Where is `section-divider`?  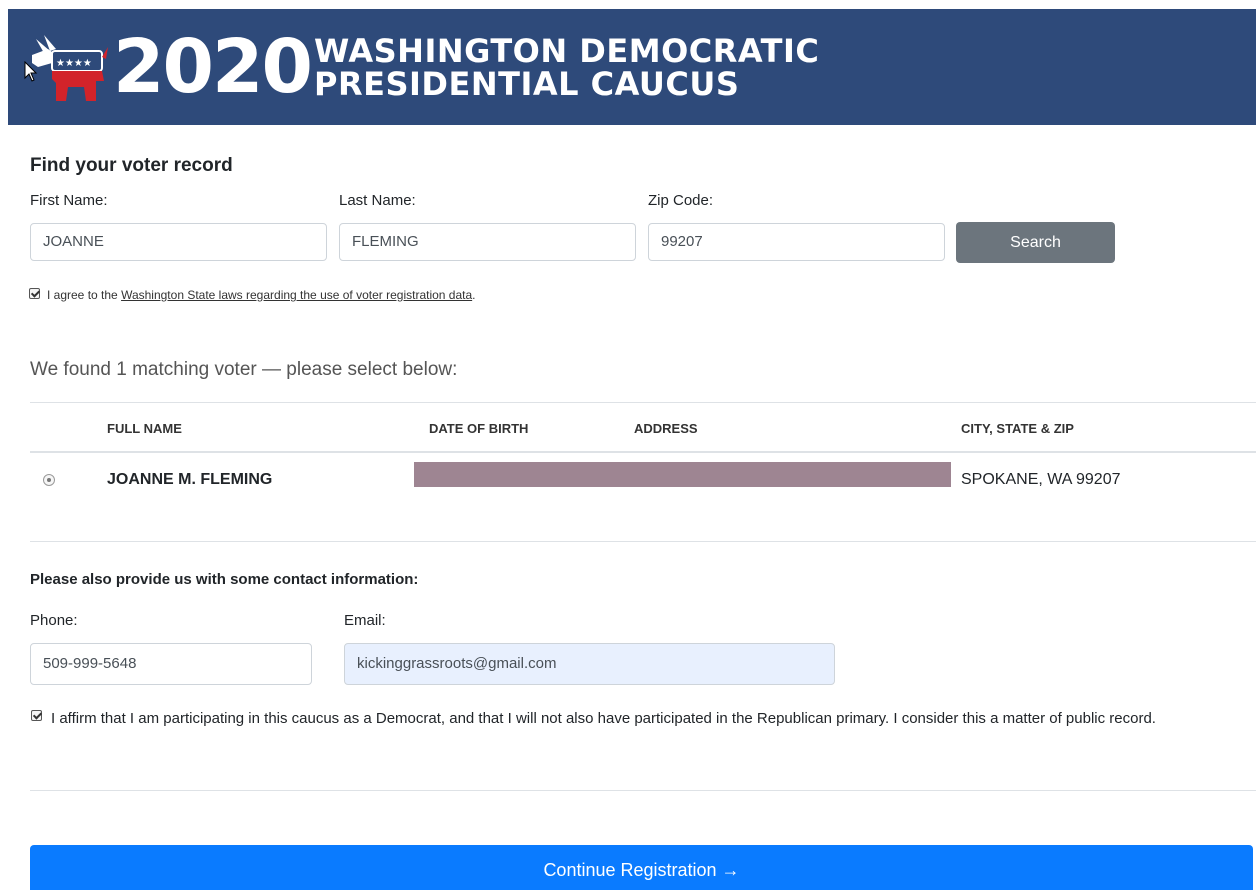
section-divider is located at coordinates (643, 541).